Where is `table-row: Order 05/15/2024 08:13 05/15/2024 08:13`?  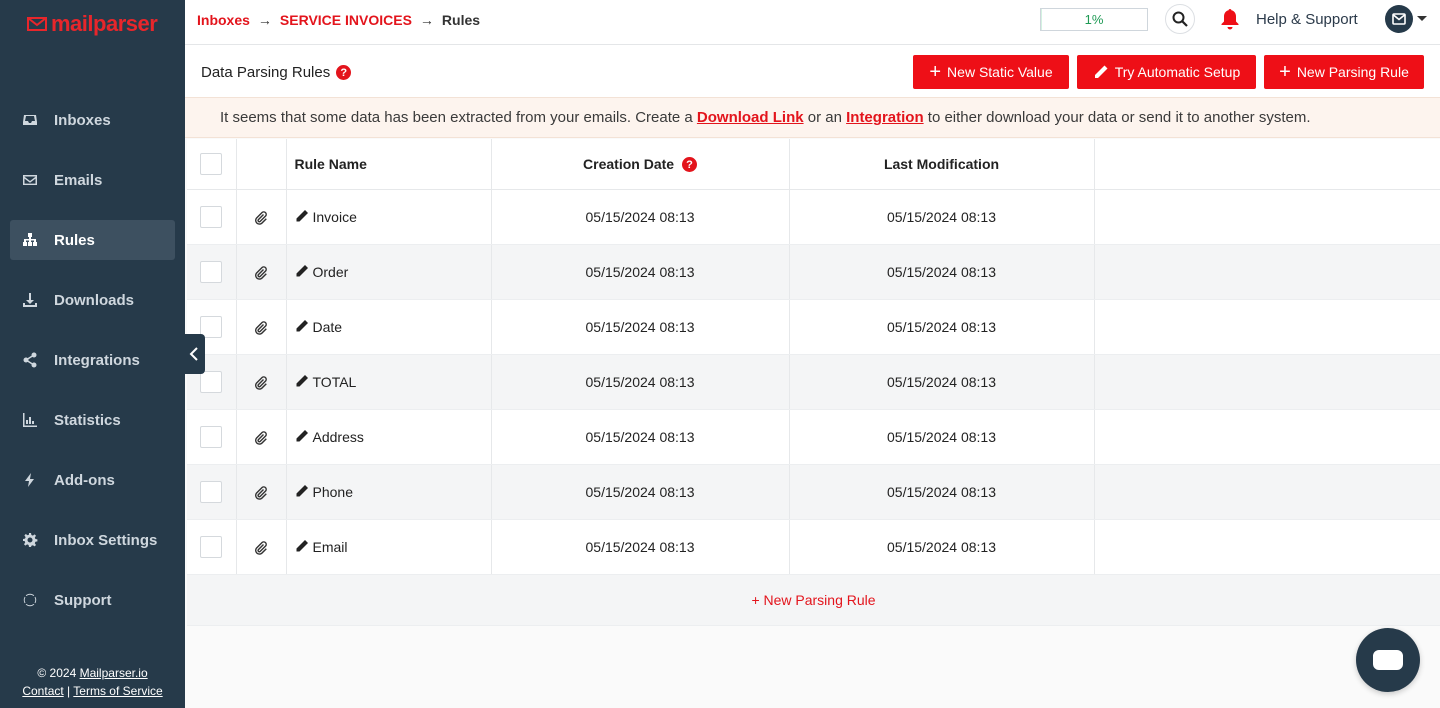 table-row: Order 05/15/2024 08:13 05/15/2024 08:13 is located at coordinates (813, 272).